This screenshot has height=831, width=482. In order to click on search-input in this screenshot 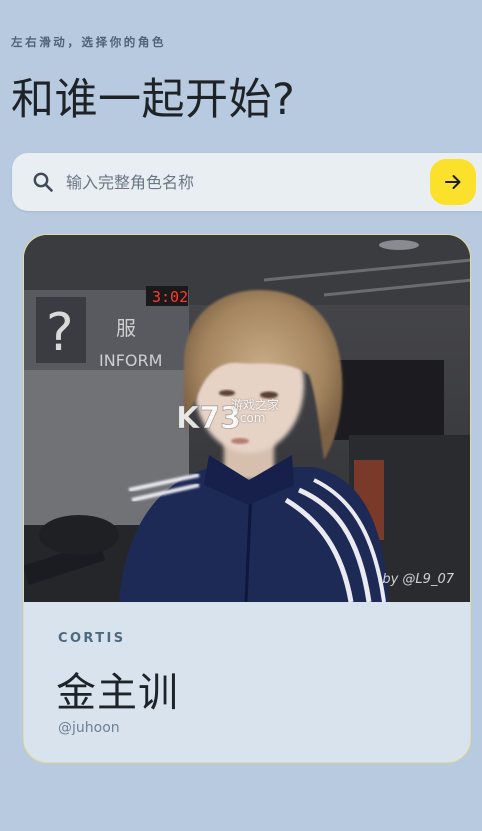, I will do `click(241, 182)`.